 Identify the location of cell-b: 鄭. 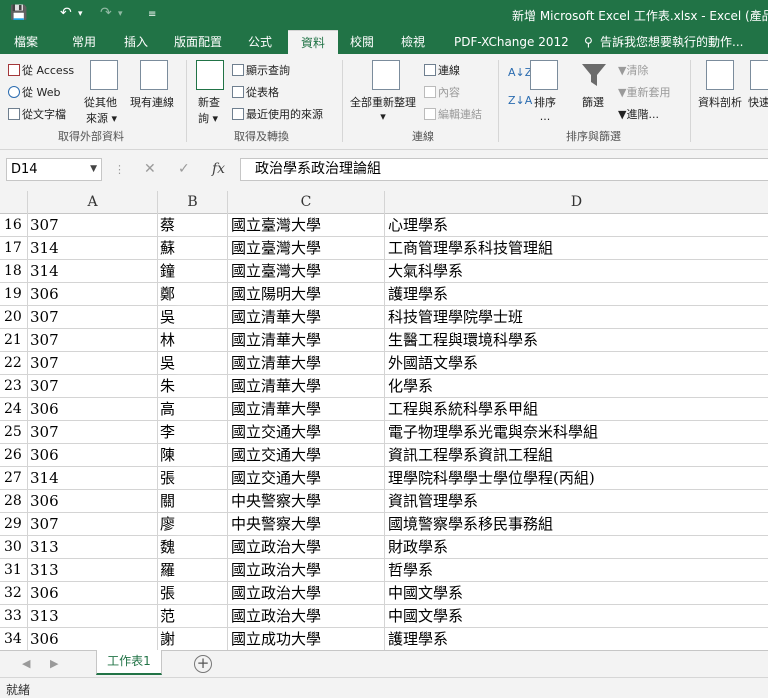
(193, 294).